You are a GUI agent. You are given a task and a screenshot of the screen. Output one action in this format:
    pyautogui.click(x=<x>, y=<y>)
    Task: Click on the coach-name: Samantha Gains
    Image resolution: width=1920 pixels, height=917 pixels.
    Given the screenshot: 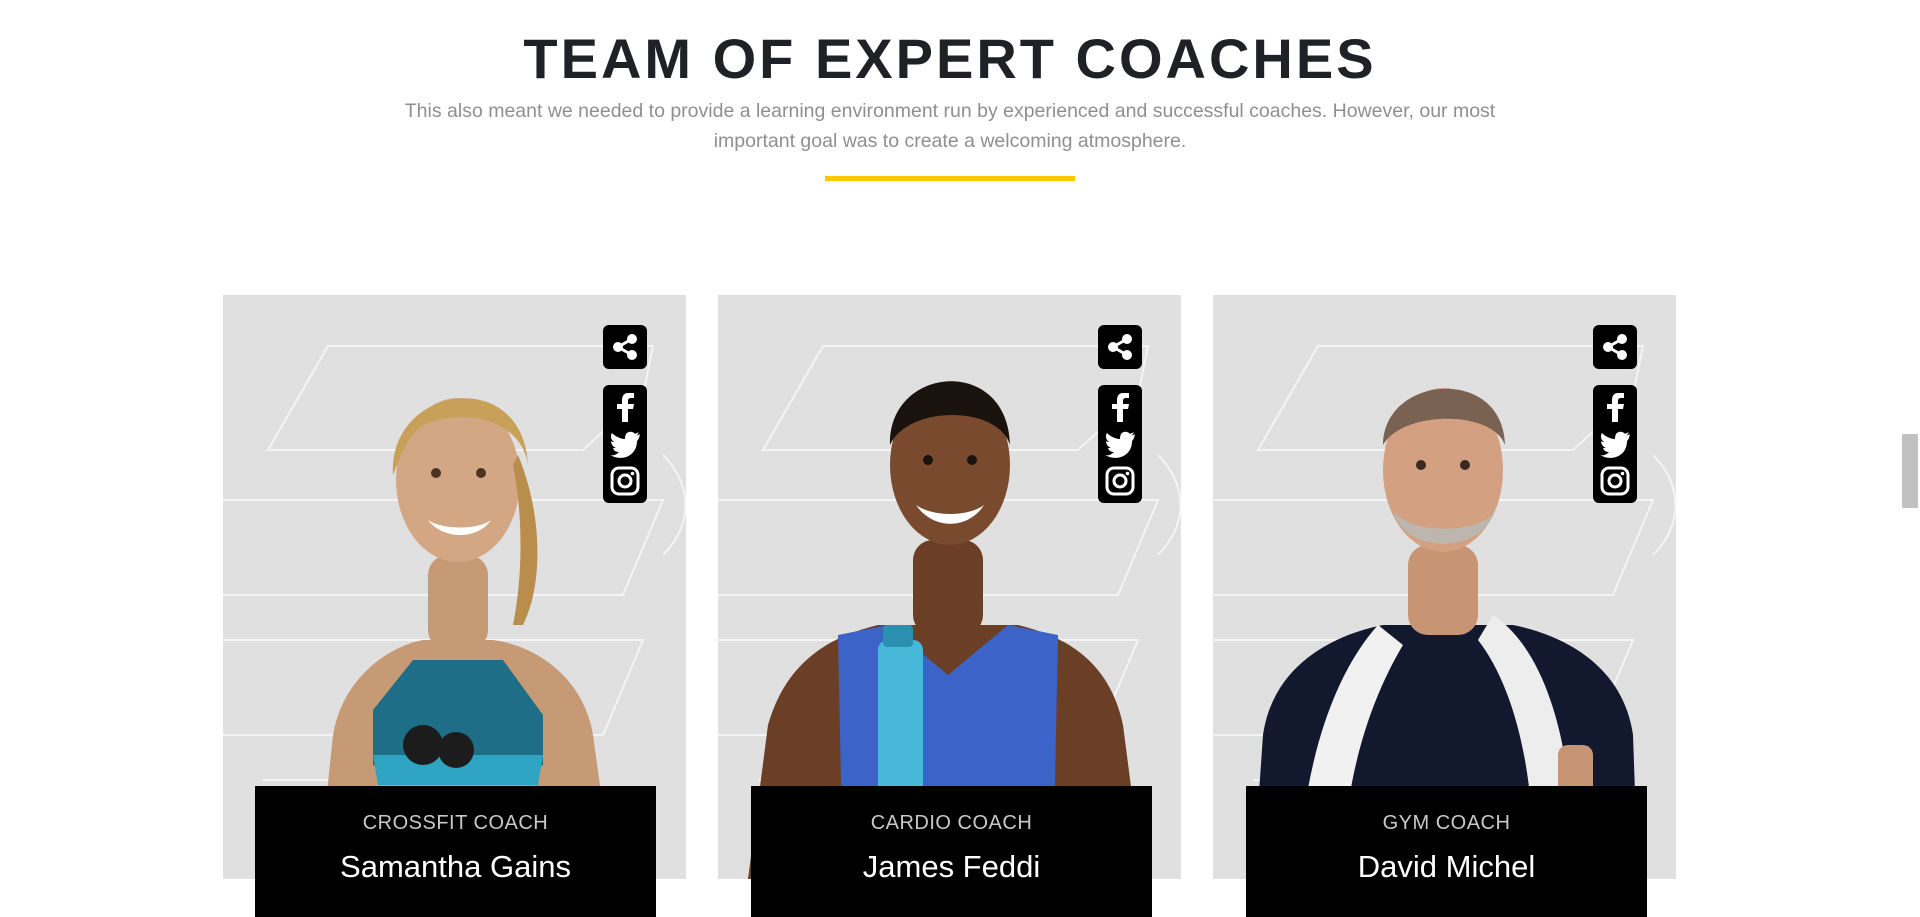 What is the action you would take?
    pyautogui.click(x=455, y=867)
    